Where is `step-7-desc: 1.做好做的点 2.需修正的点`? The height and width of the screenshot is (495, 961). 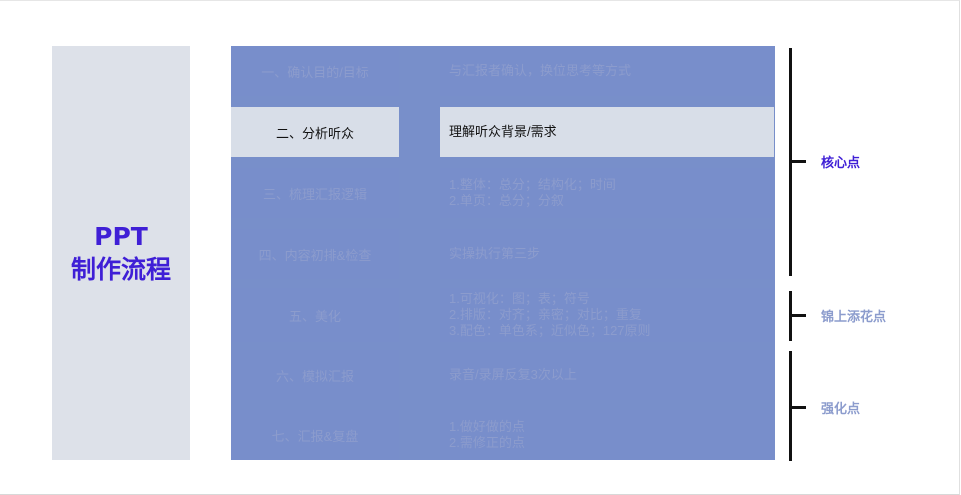
step-7-desc: 1.做好做的点 2.需修正的点 is located at coordinates (607, 435).